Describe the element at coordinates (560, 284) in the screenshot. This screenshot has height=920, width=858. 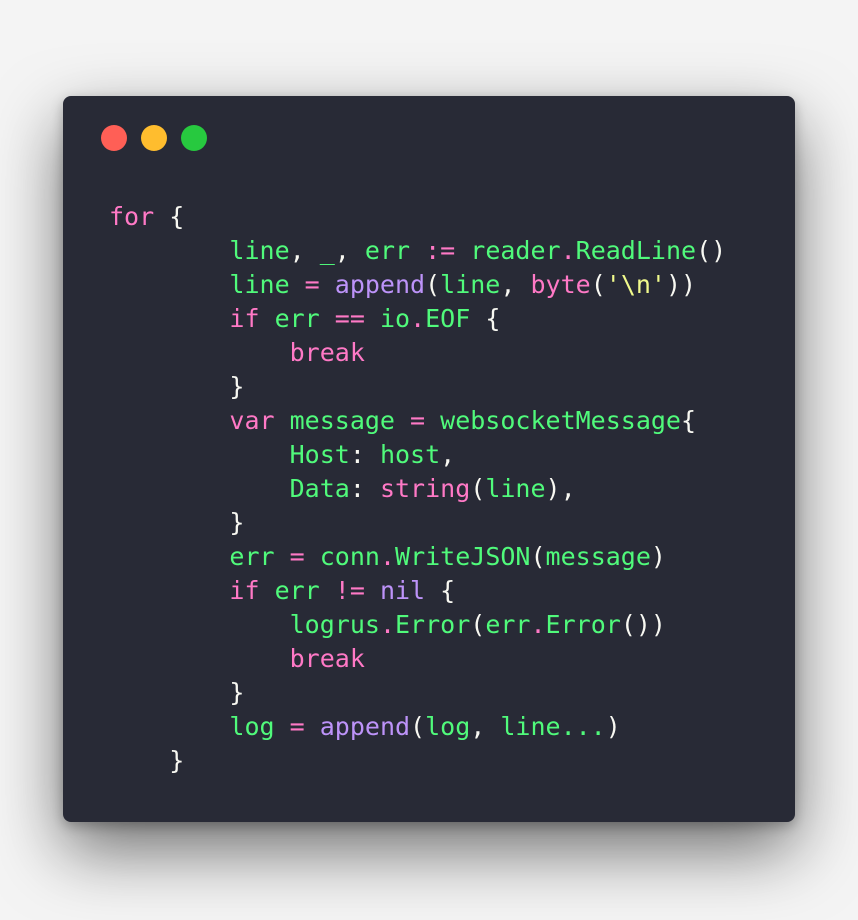
I see `keyword-token: byte` at that location.